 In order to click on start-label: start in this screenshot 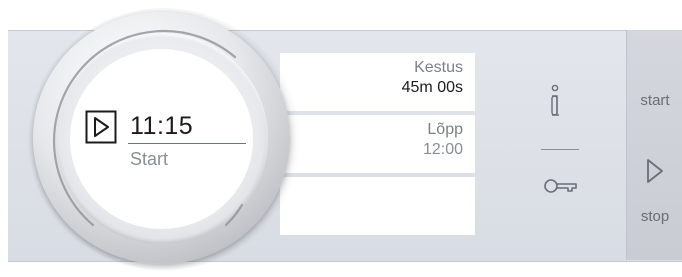, I will do `click(655, 100)`.